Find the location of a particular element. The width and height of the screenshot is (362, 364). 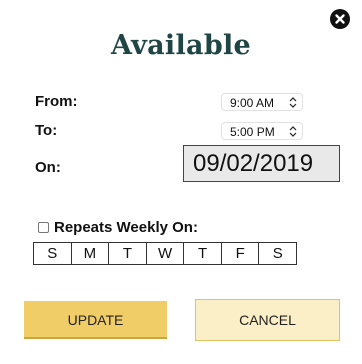

day-thursday: T is located at coordinates (202, 253).